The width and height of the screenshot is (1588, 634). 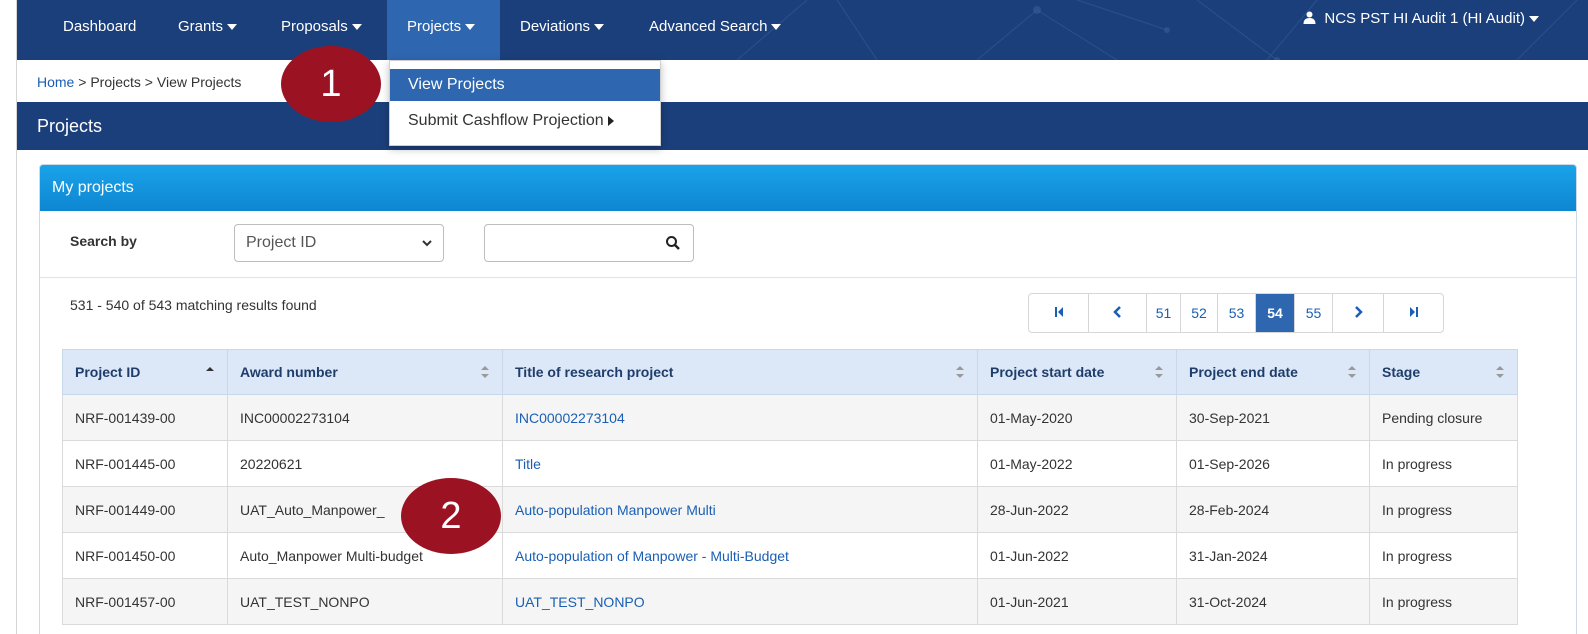 I want to click on cell-start-date: 01-May-2022, so click(x=1077, y=463).